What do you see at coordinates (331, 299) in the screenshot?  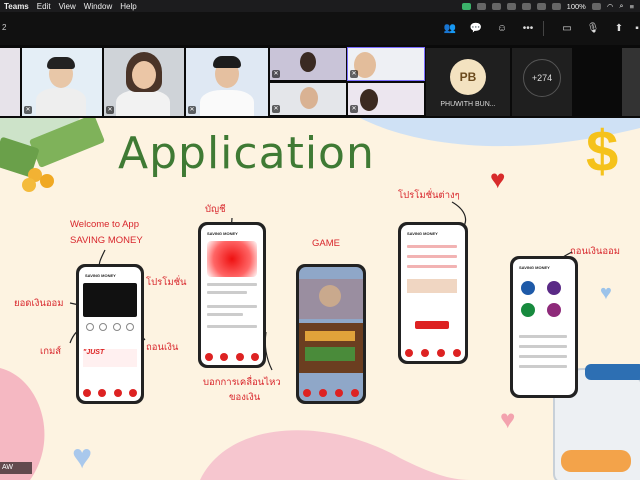 I see `game-character` at bounding box center [331, 299].